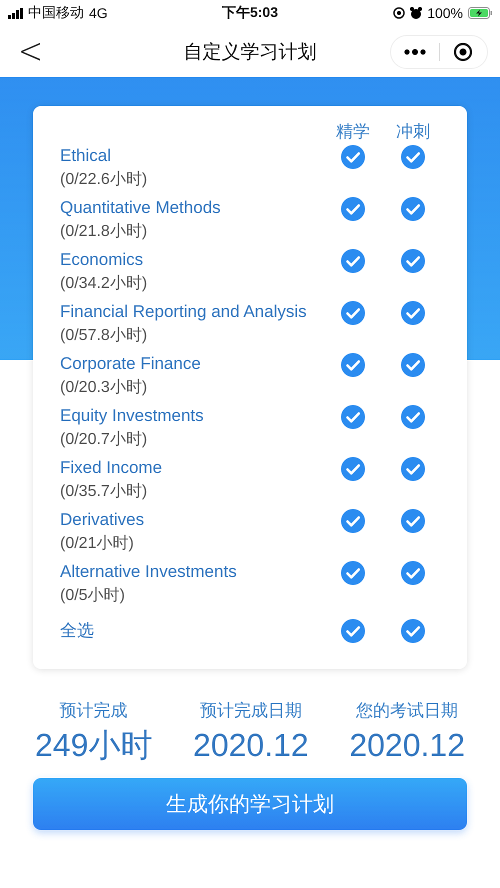 The image size is (500, 888). I want to click on subject-hours: (0/21小时), so click(97, 544).